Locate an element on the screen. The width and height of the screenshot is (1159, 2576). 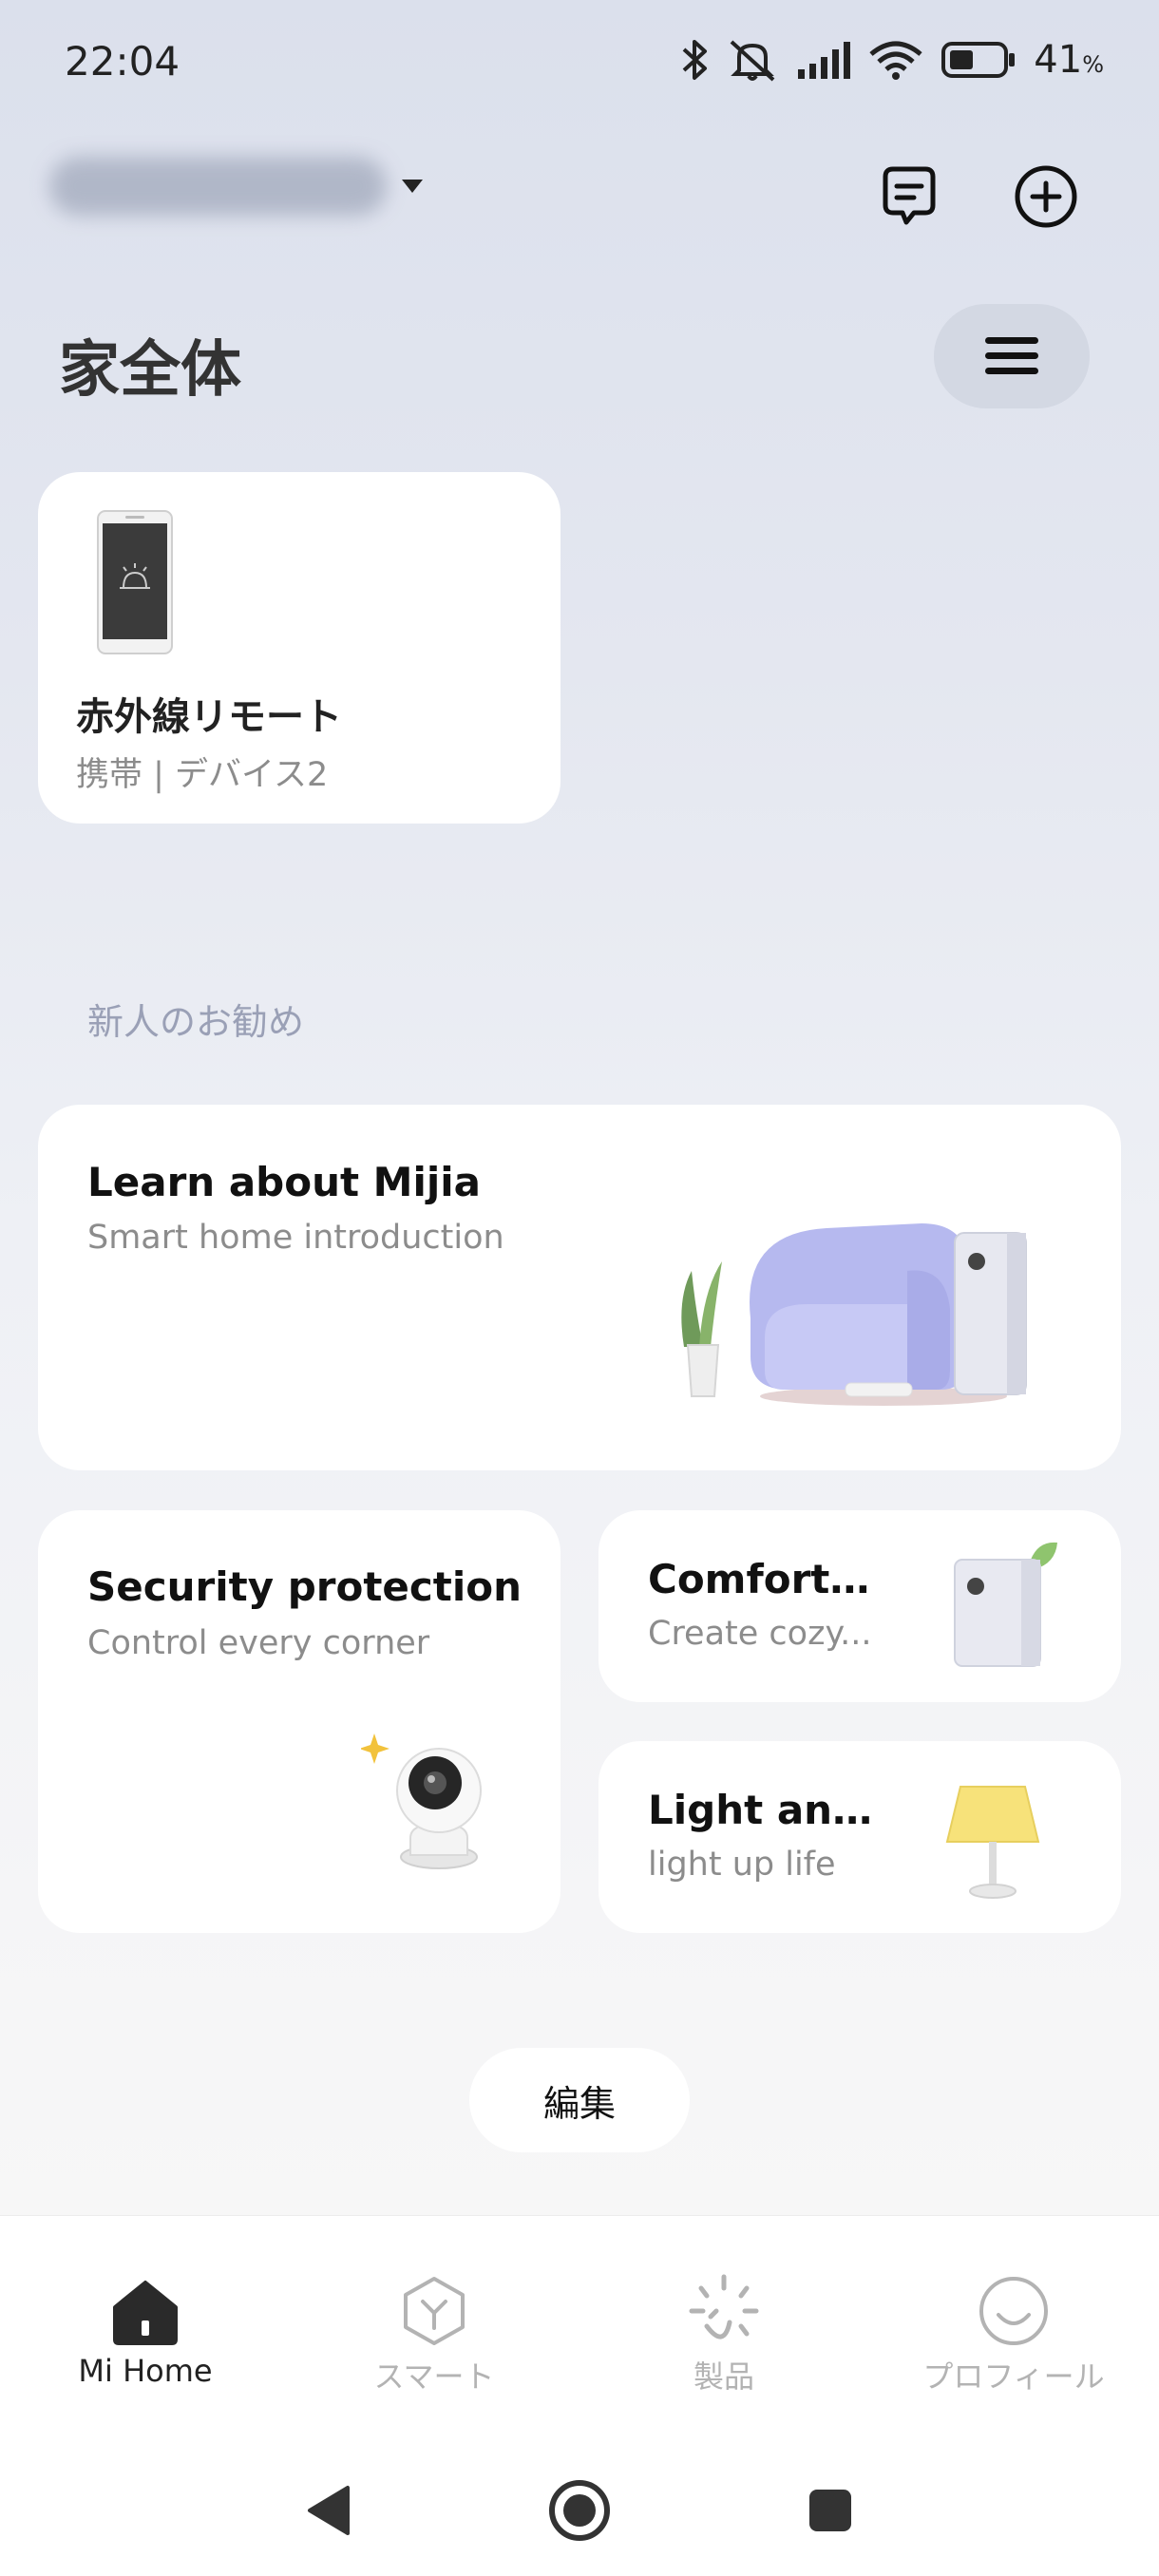
profile-icon is located at coordinates (1013, 2311).